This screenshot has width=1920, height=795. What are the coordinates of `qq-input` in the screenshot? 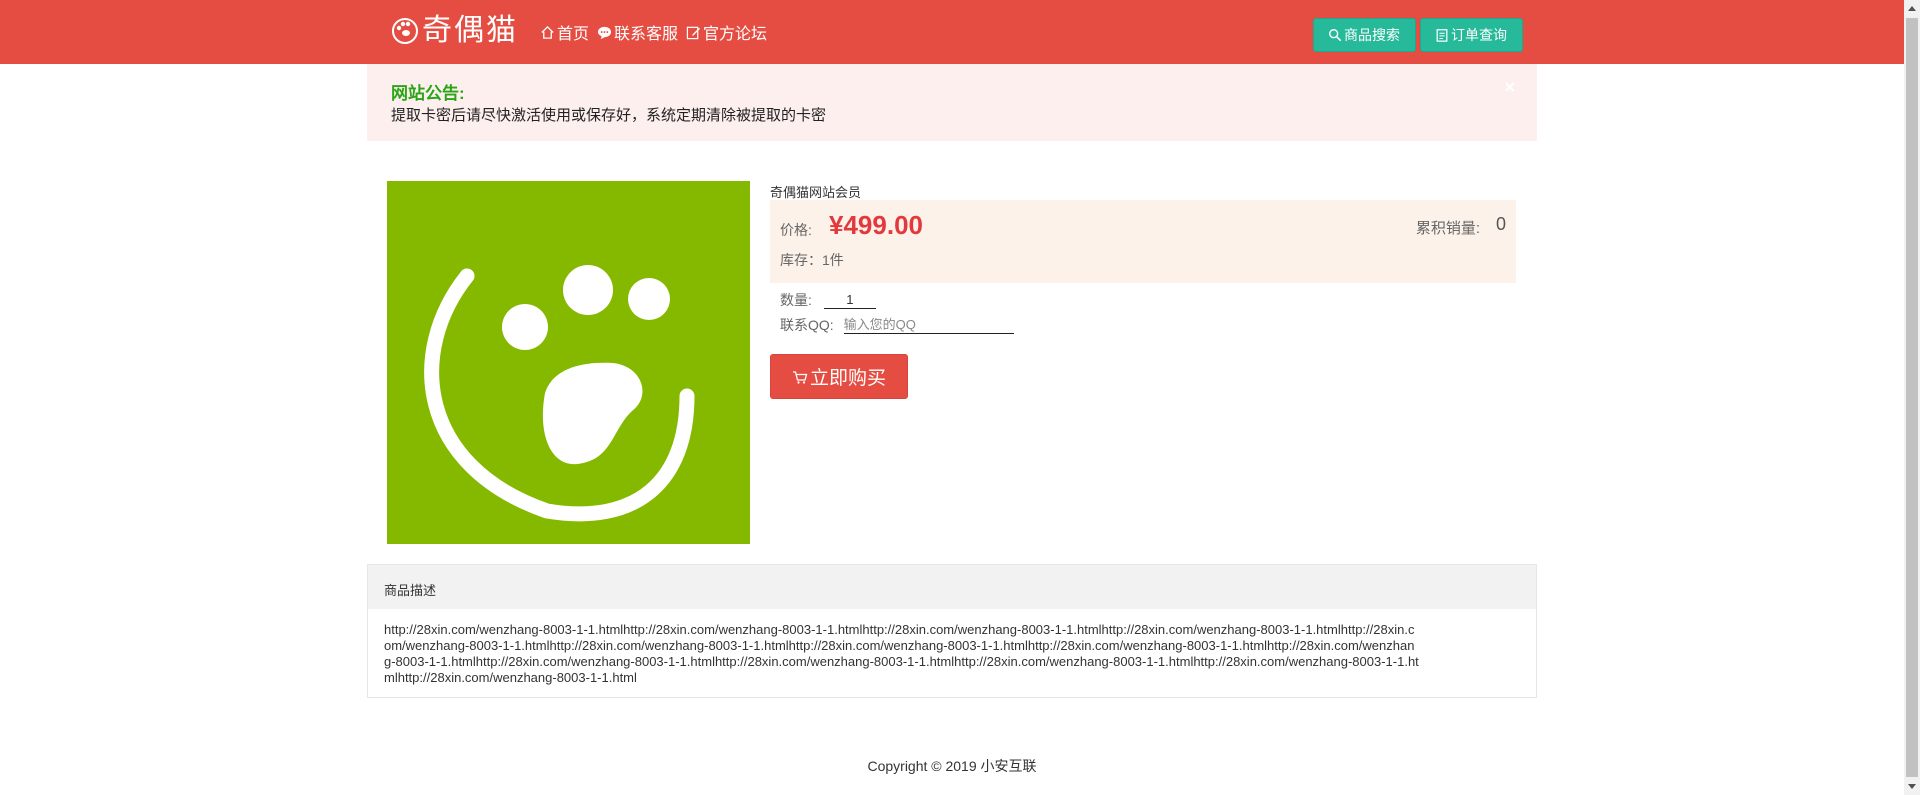 It's located at (928, 325).